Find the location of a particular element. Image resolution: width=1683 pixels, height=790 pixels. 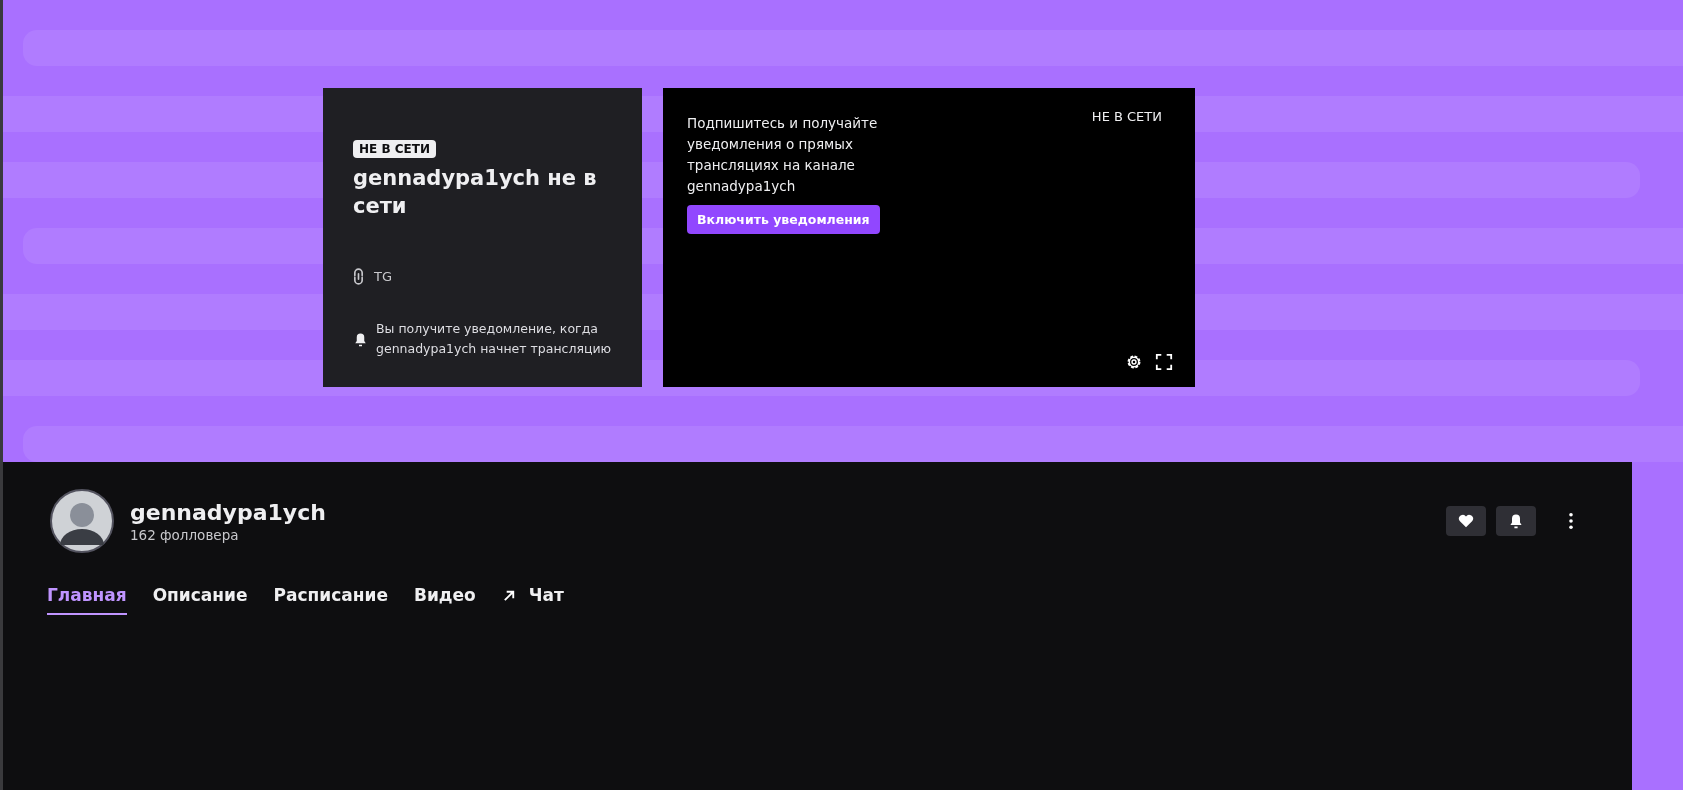

offline-badge: НЕ В СЕТИ is located at coordinates (394, 149).